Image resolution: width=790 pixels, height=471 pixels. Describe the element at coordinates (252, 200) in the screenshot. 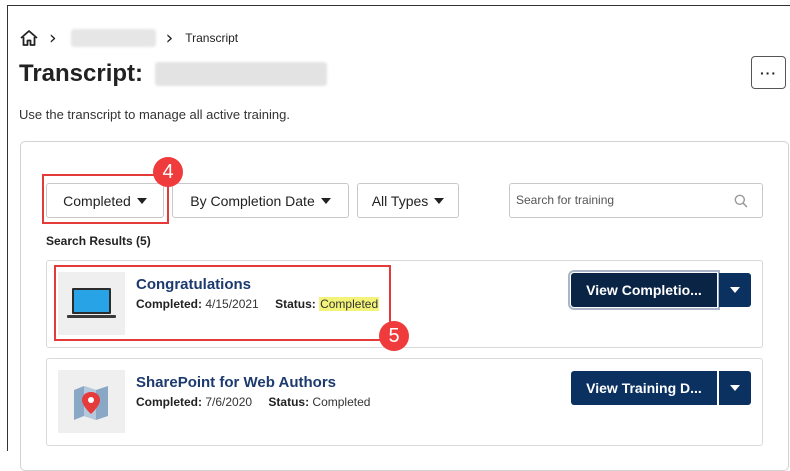

I see `sort-label: By Completion Date` at that location.